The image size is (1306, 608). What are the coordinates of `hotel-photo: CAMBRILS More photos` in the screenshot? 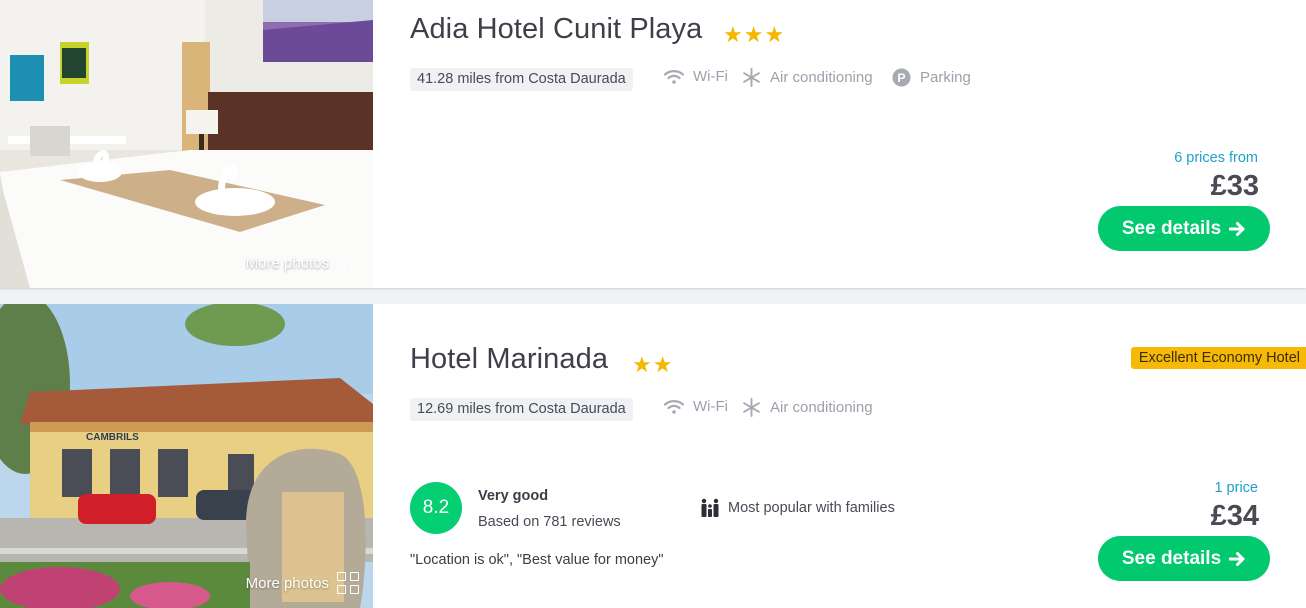 It's located at (186, 456).